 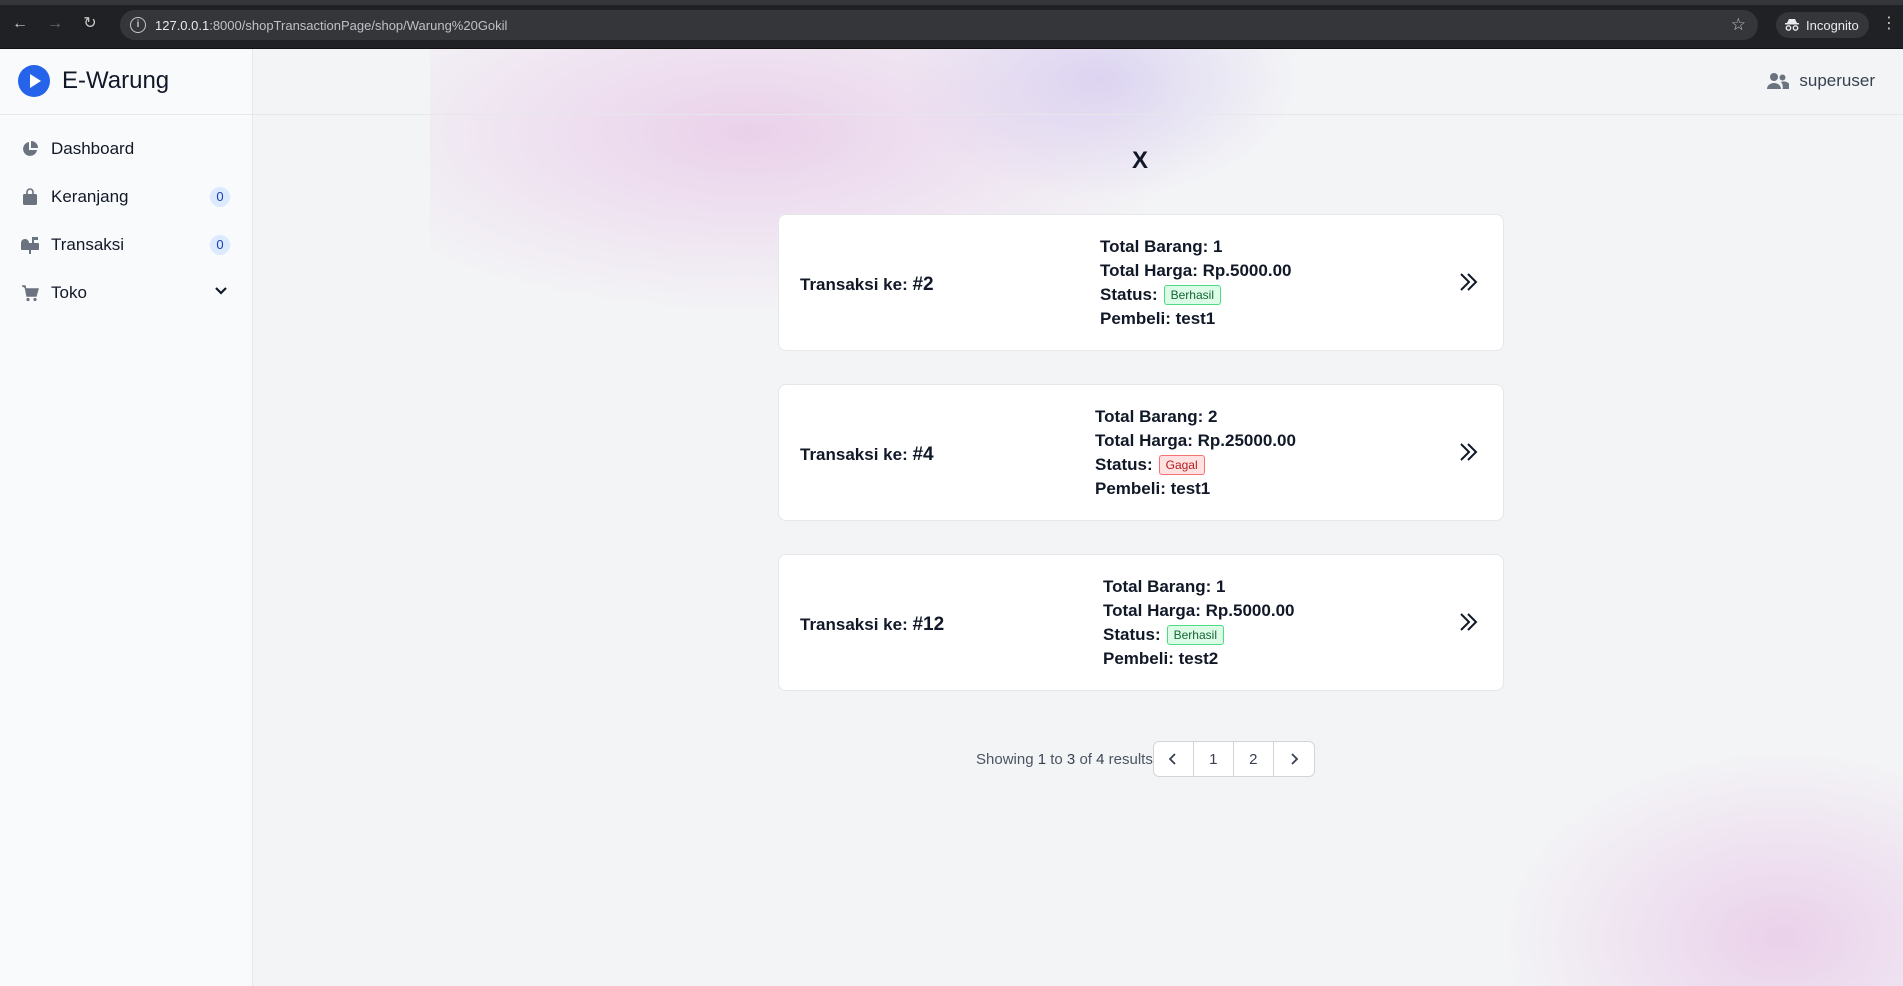 What do you see at coordinates (93, 148) in the screenshot?
I see `sidebar-item-label: Dashboard` at bounding box center [93, 148].